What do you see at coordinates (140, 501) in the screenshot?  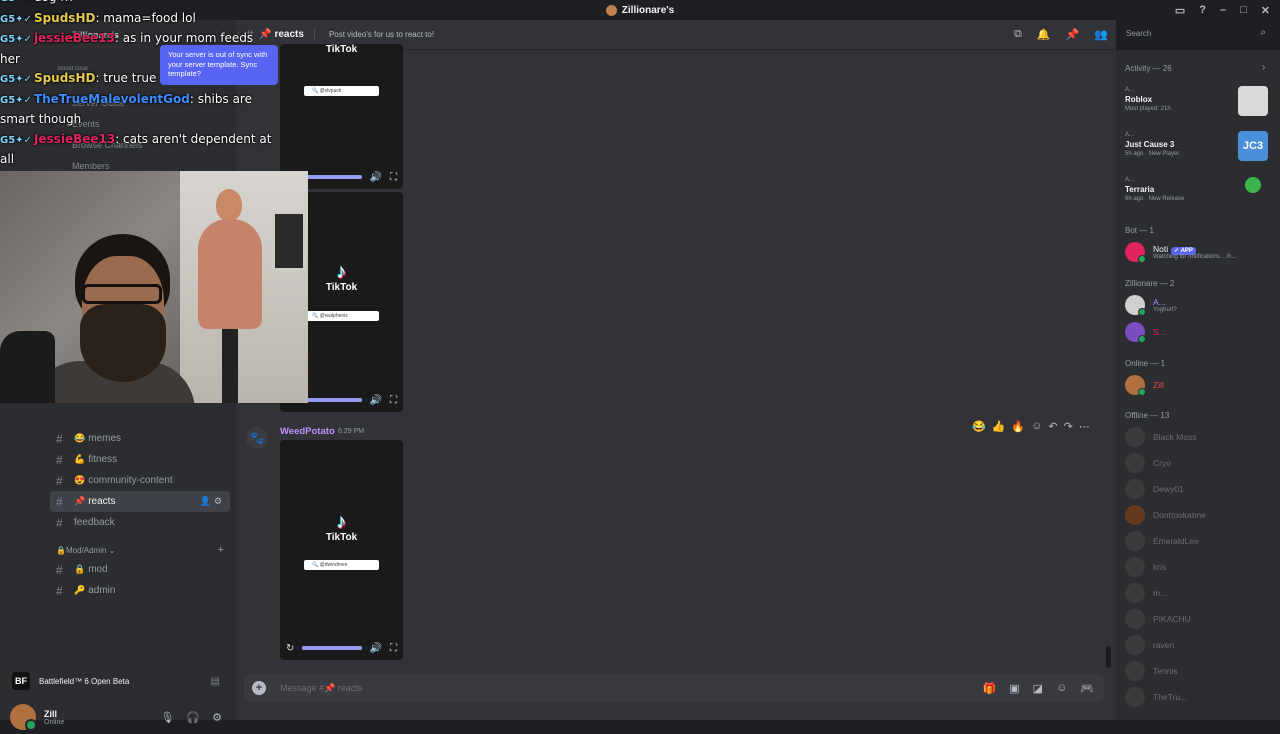 I see `channel-reacts: # 📌 reacts 👤⚙` at bounding box center [140, 501].